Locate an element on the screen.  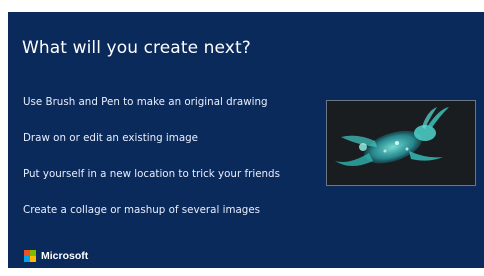
feature-item-edit-image: Draw on or edit an existing image is located at coordinates (111, 138).